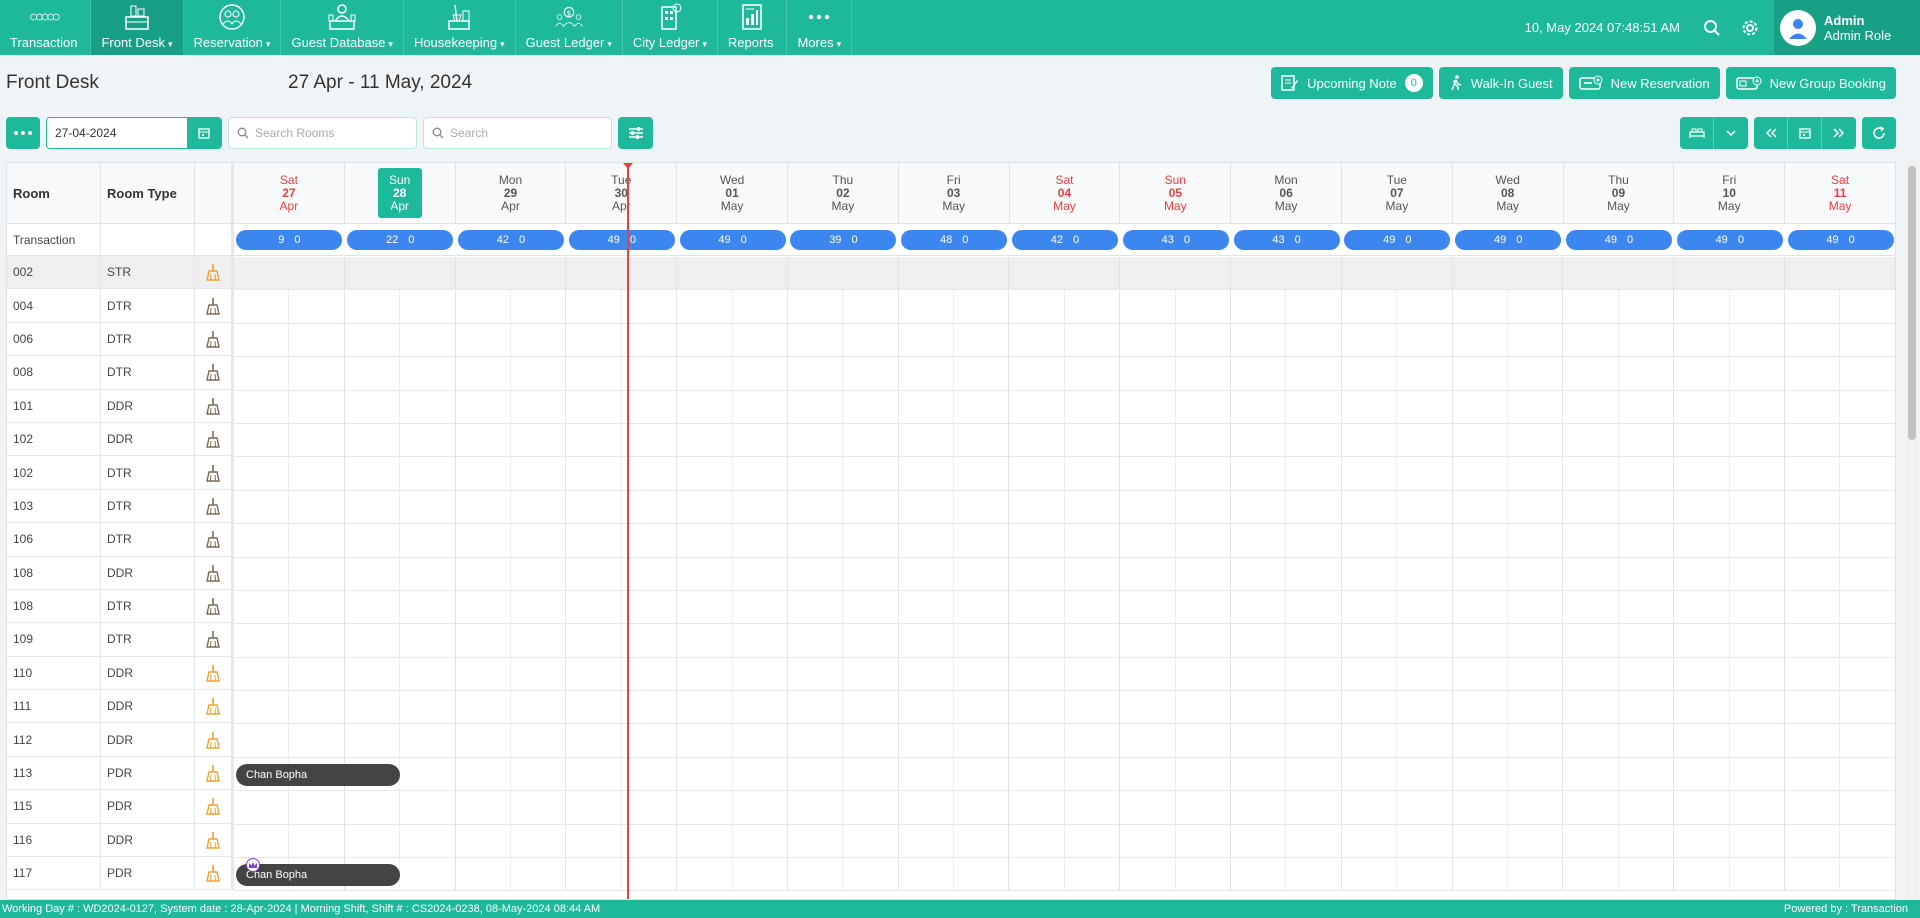  I want to click on room-row: 004 DTR, so click(120, 306).